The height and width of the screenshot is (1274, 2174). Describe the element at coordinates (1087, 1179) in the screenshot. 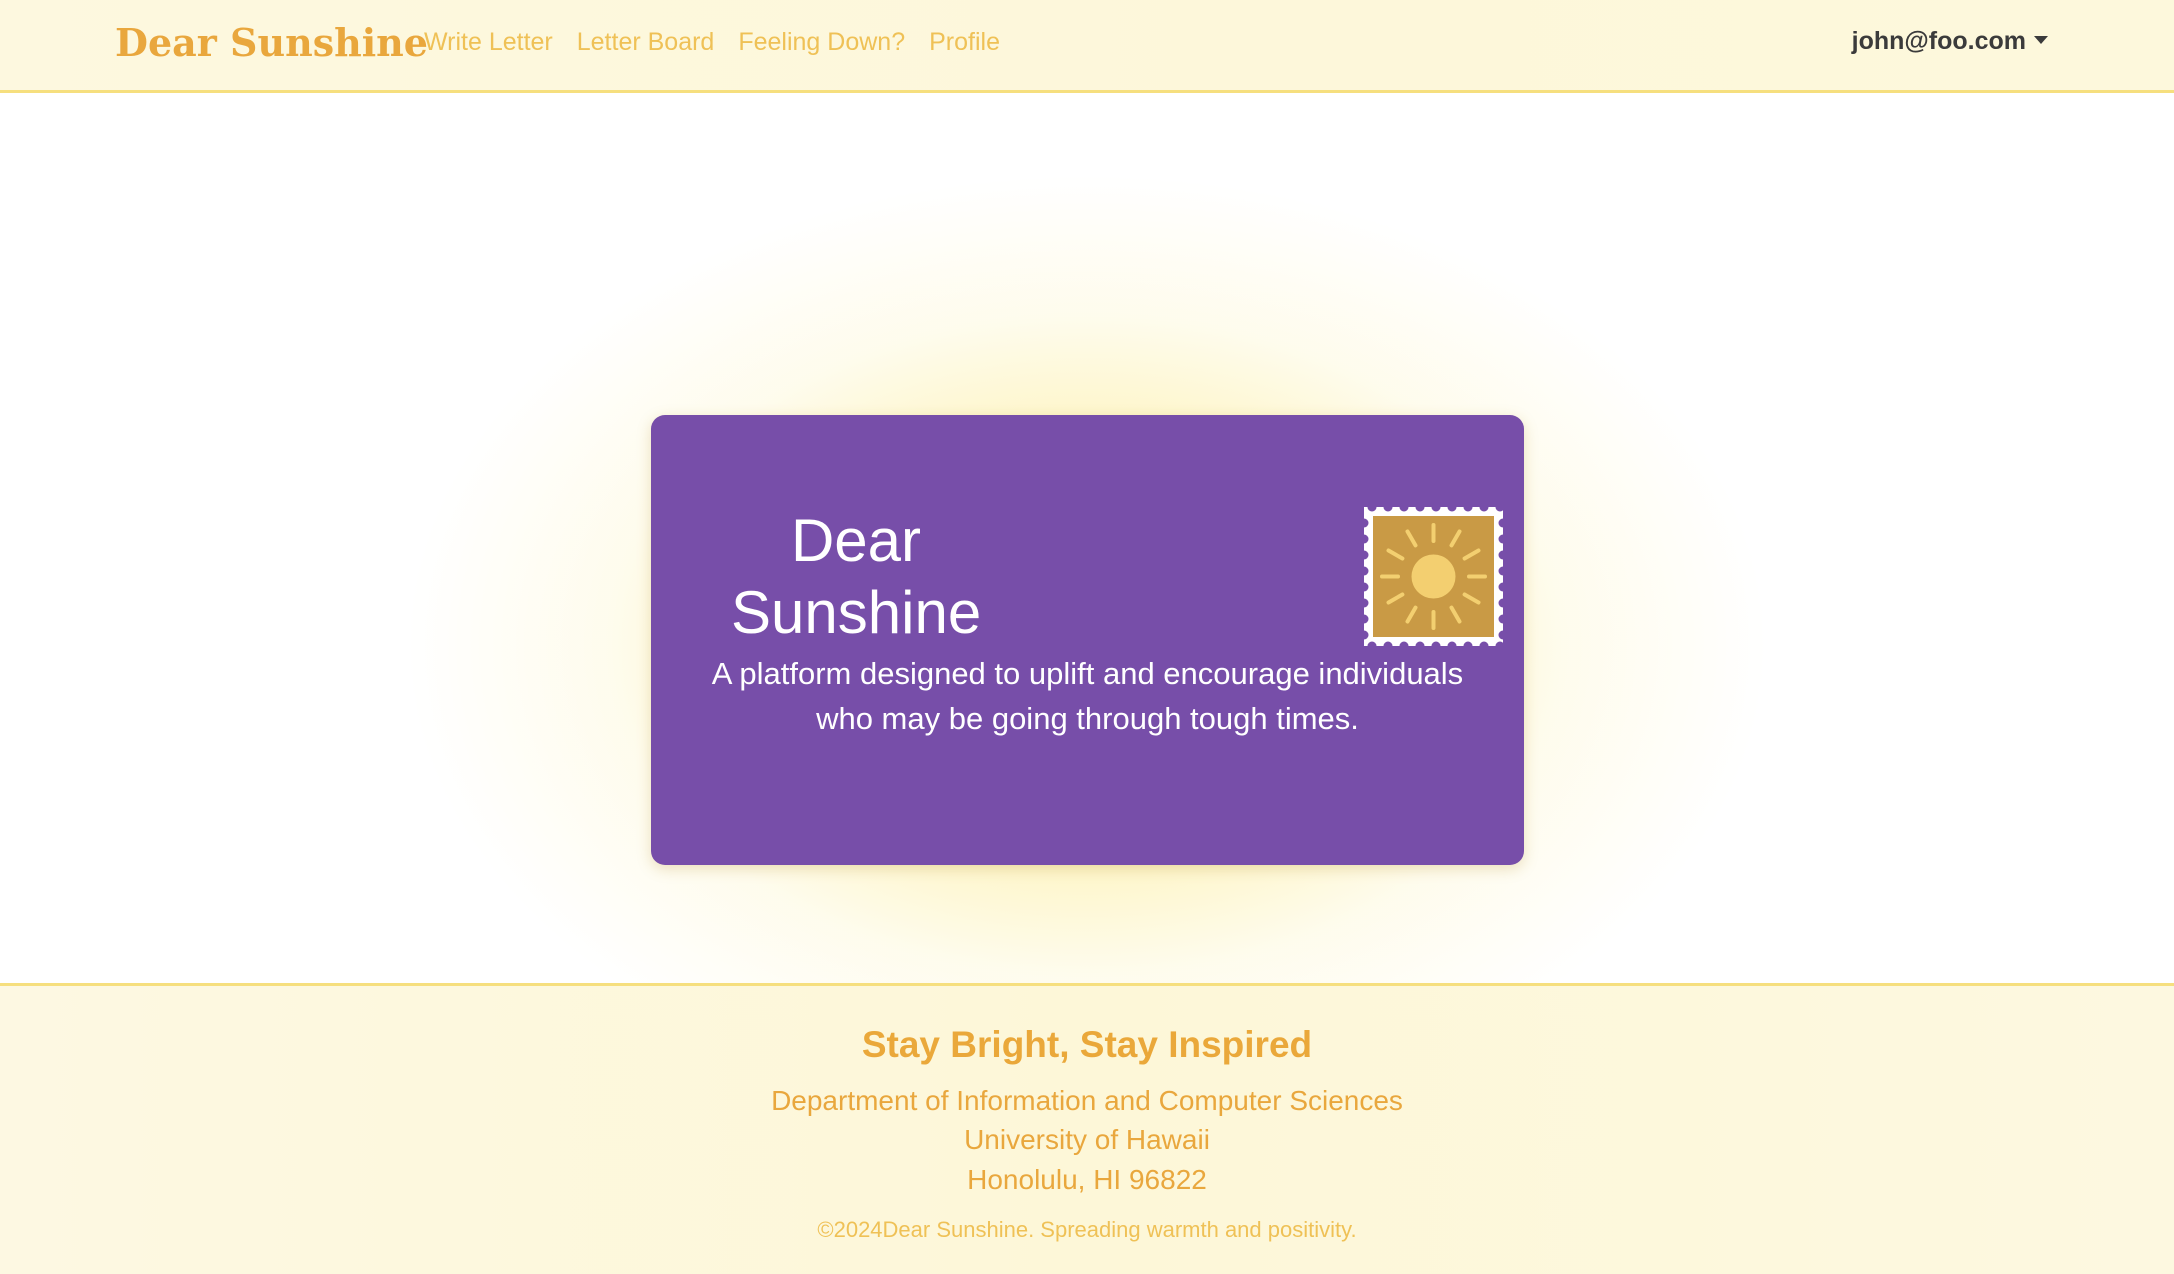

I see `footer-location: Honolulu, HI 96822` at that location.